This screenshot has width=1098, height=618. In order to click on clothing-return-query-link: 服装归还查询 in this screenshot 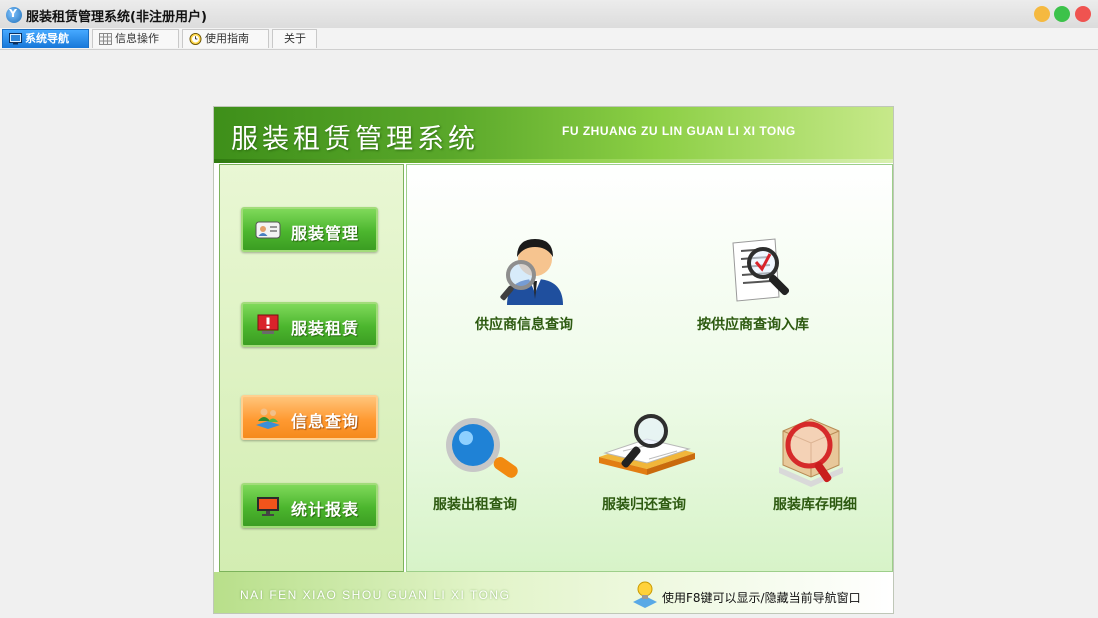, I will do `click(644, 504)`.